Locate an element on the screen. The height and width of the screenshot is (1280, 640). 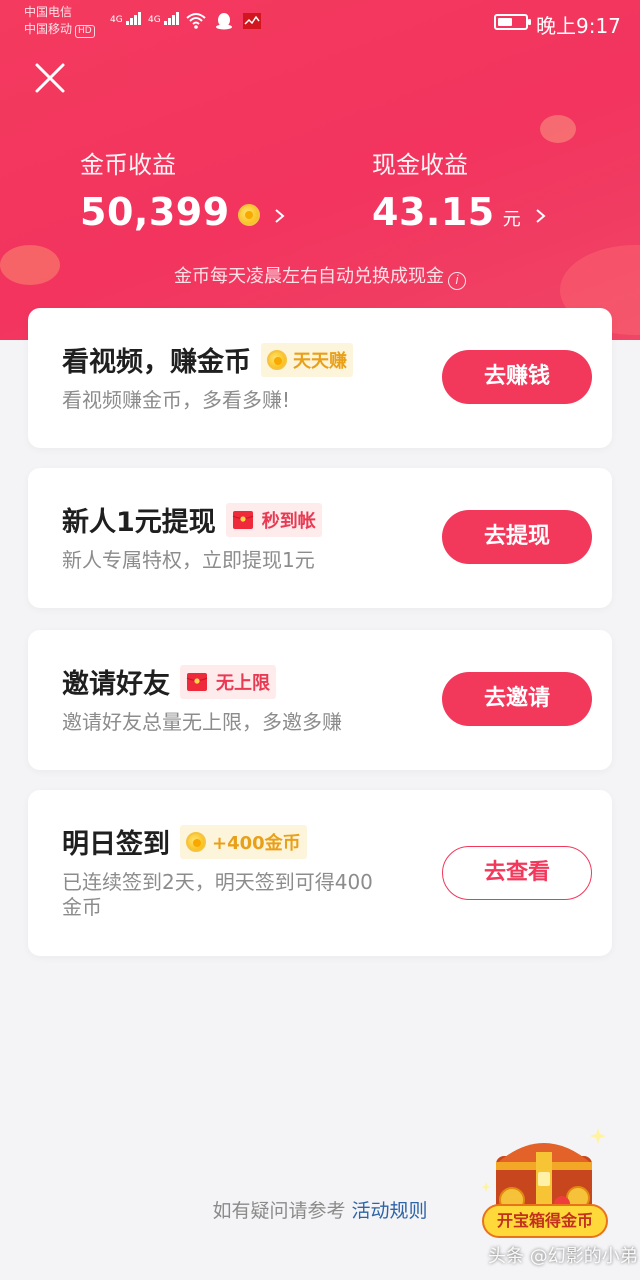
withdraw-button: 去提现 is located at coordinates (517, 537).